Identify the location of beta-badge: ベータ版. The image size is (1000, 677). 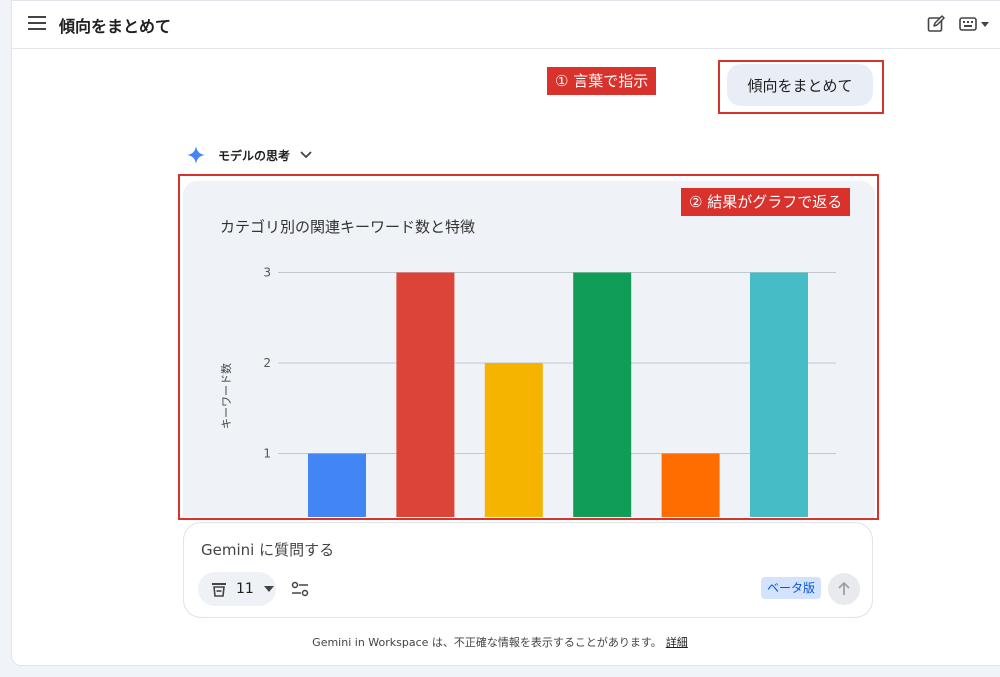
(791, 588).